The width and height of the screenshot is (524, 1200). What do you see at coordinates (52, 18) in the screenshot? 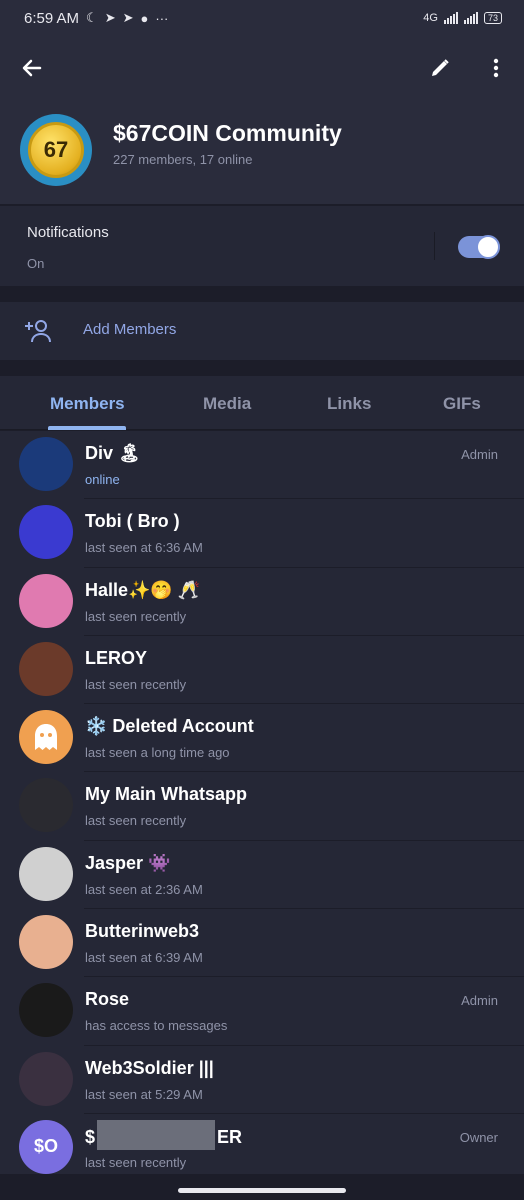
I see `status-time: 6:59 AM` at bounding box center [52, 18].